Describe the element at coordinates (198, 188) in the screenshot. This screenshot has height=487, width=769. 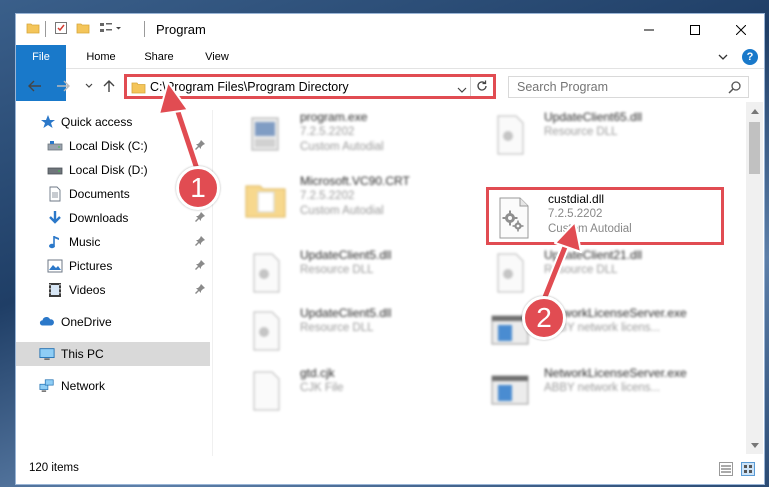
I see `callout-1: 1` at that location.